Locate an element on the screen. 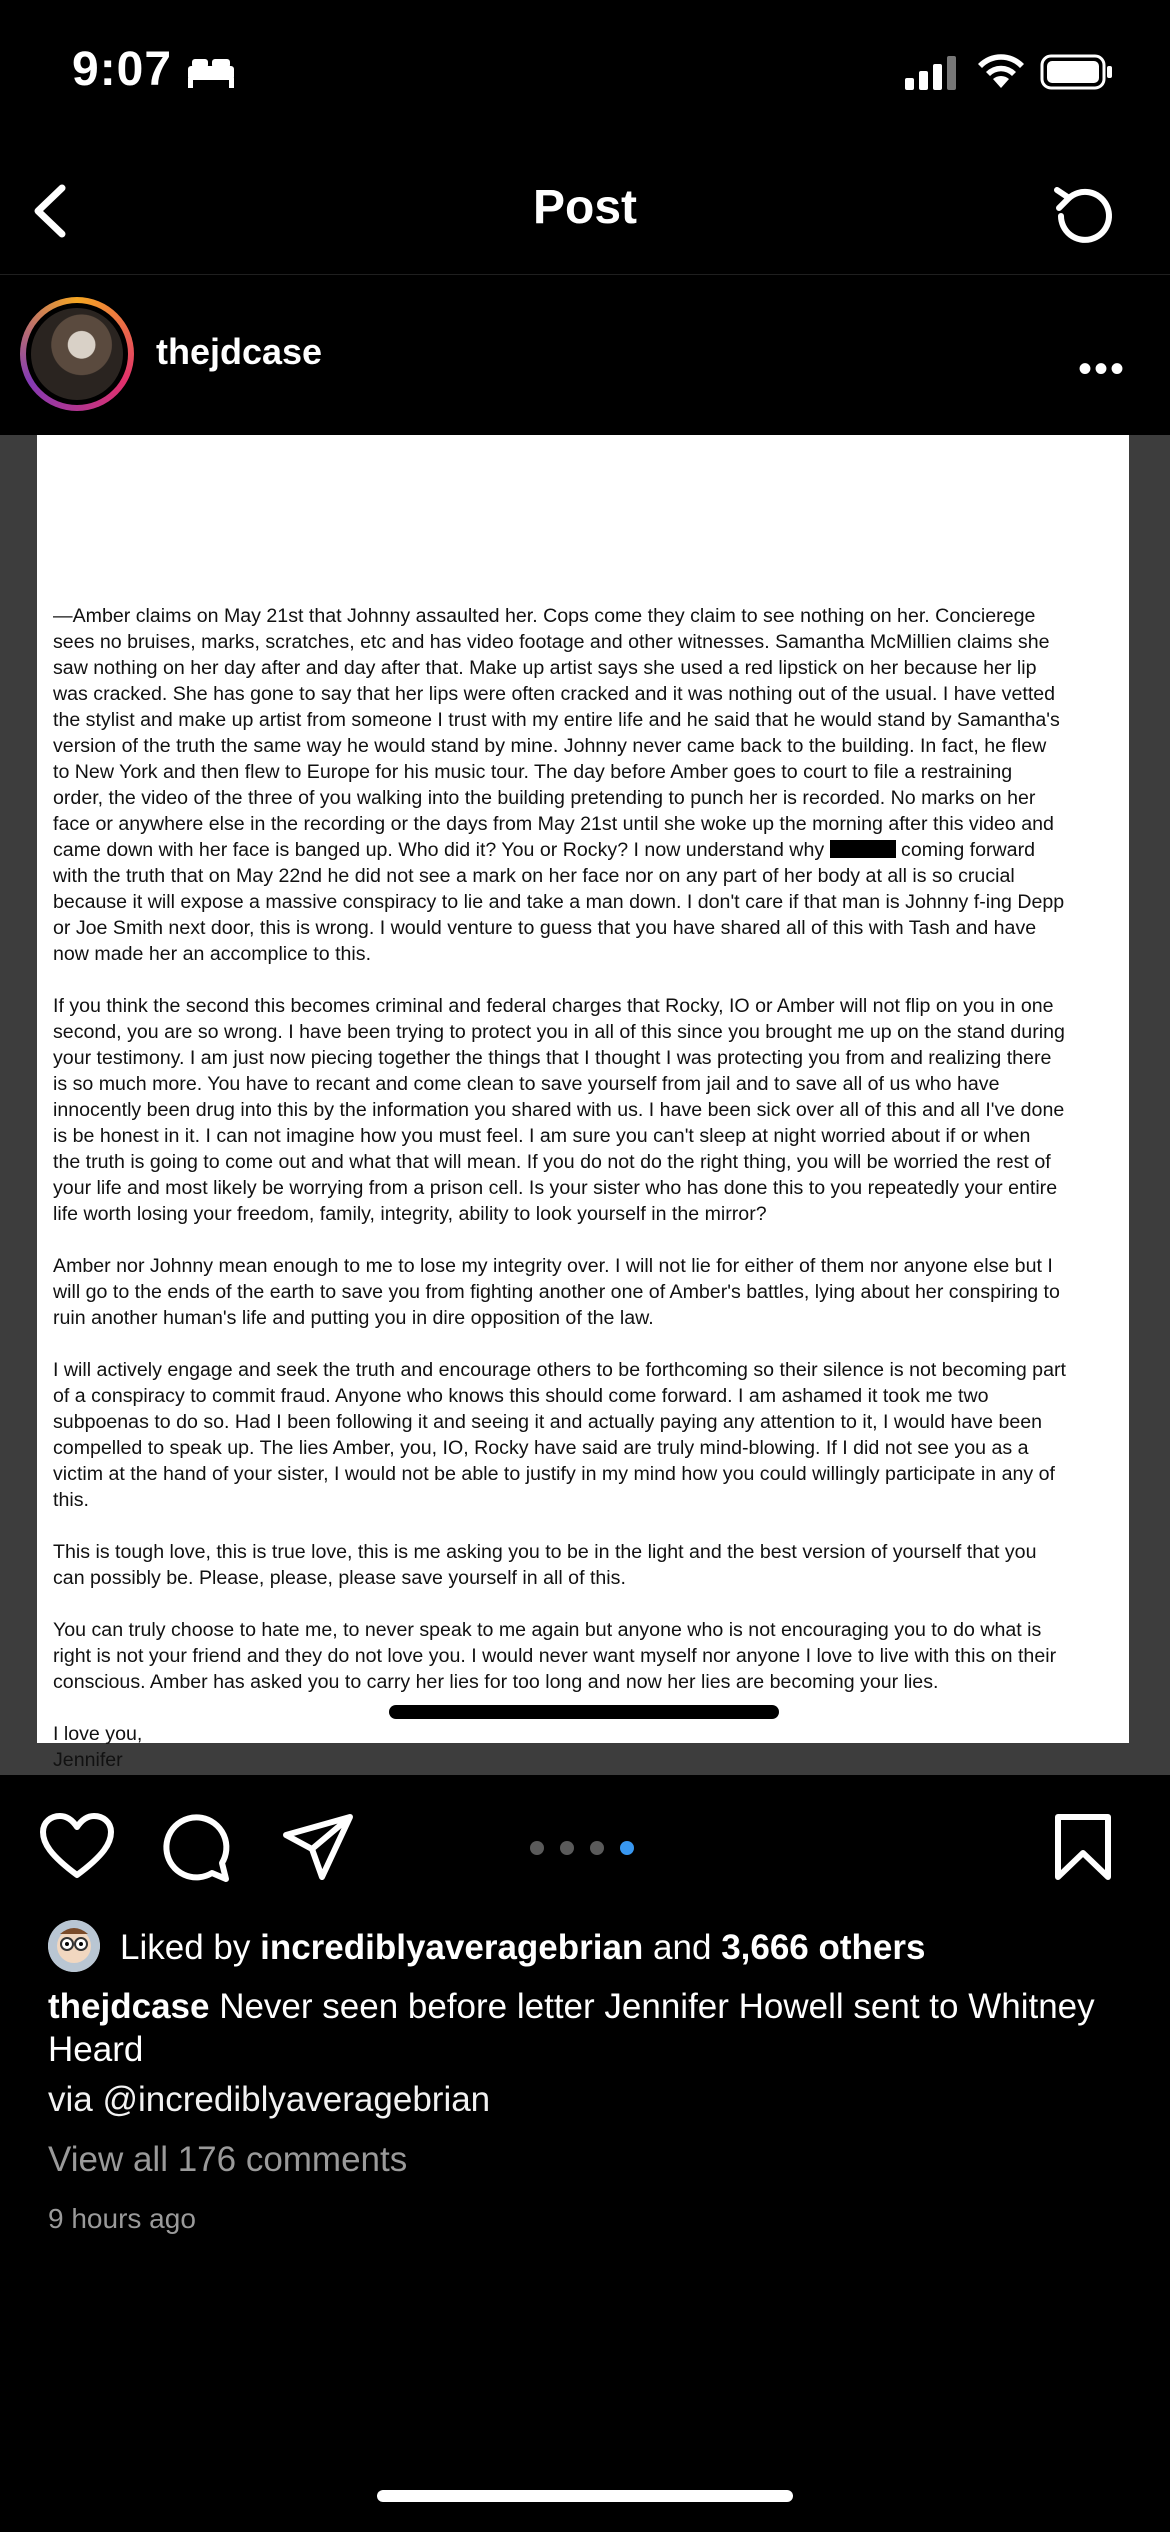  avatar is located at coordinates (77, 354).